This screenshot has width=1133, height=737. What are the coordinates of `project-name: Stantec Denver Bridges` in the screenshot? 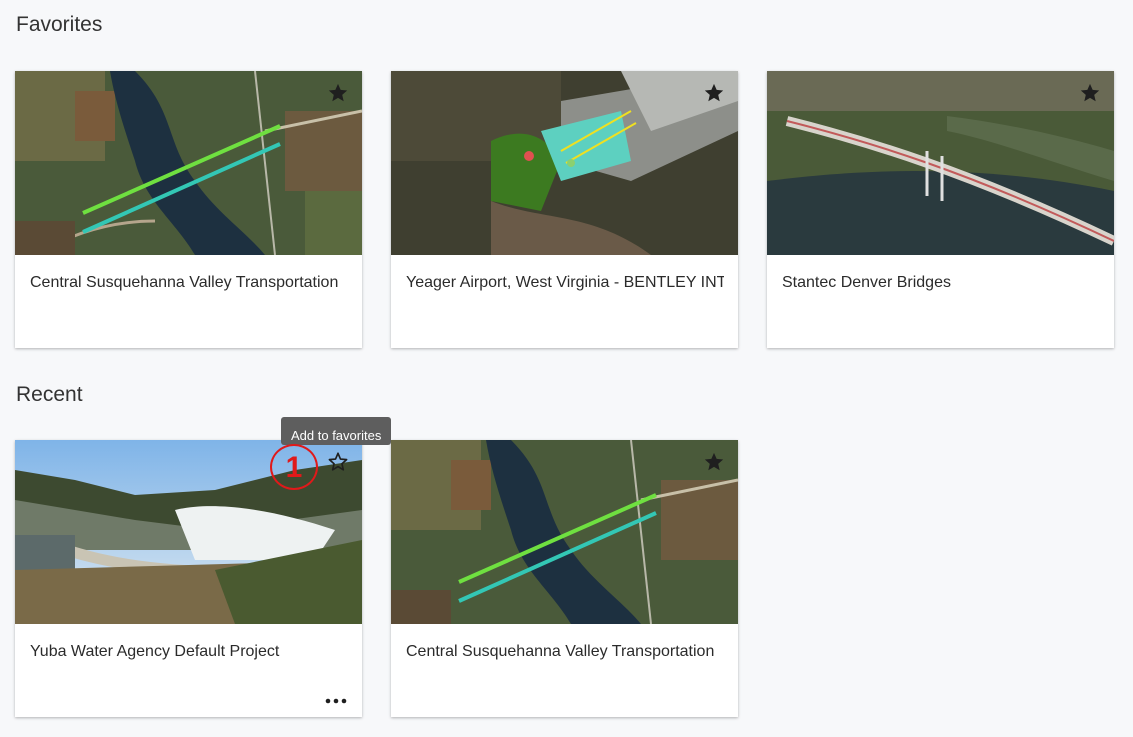 It's located at (866, 282).